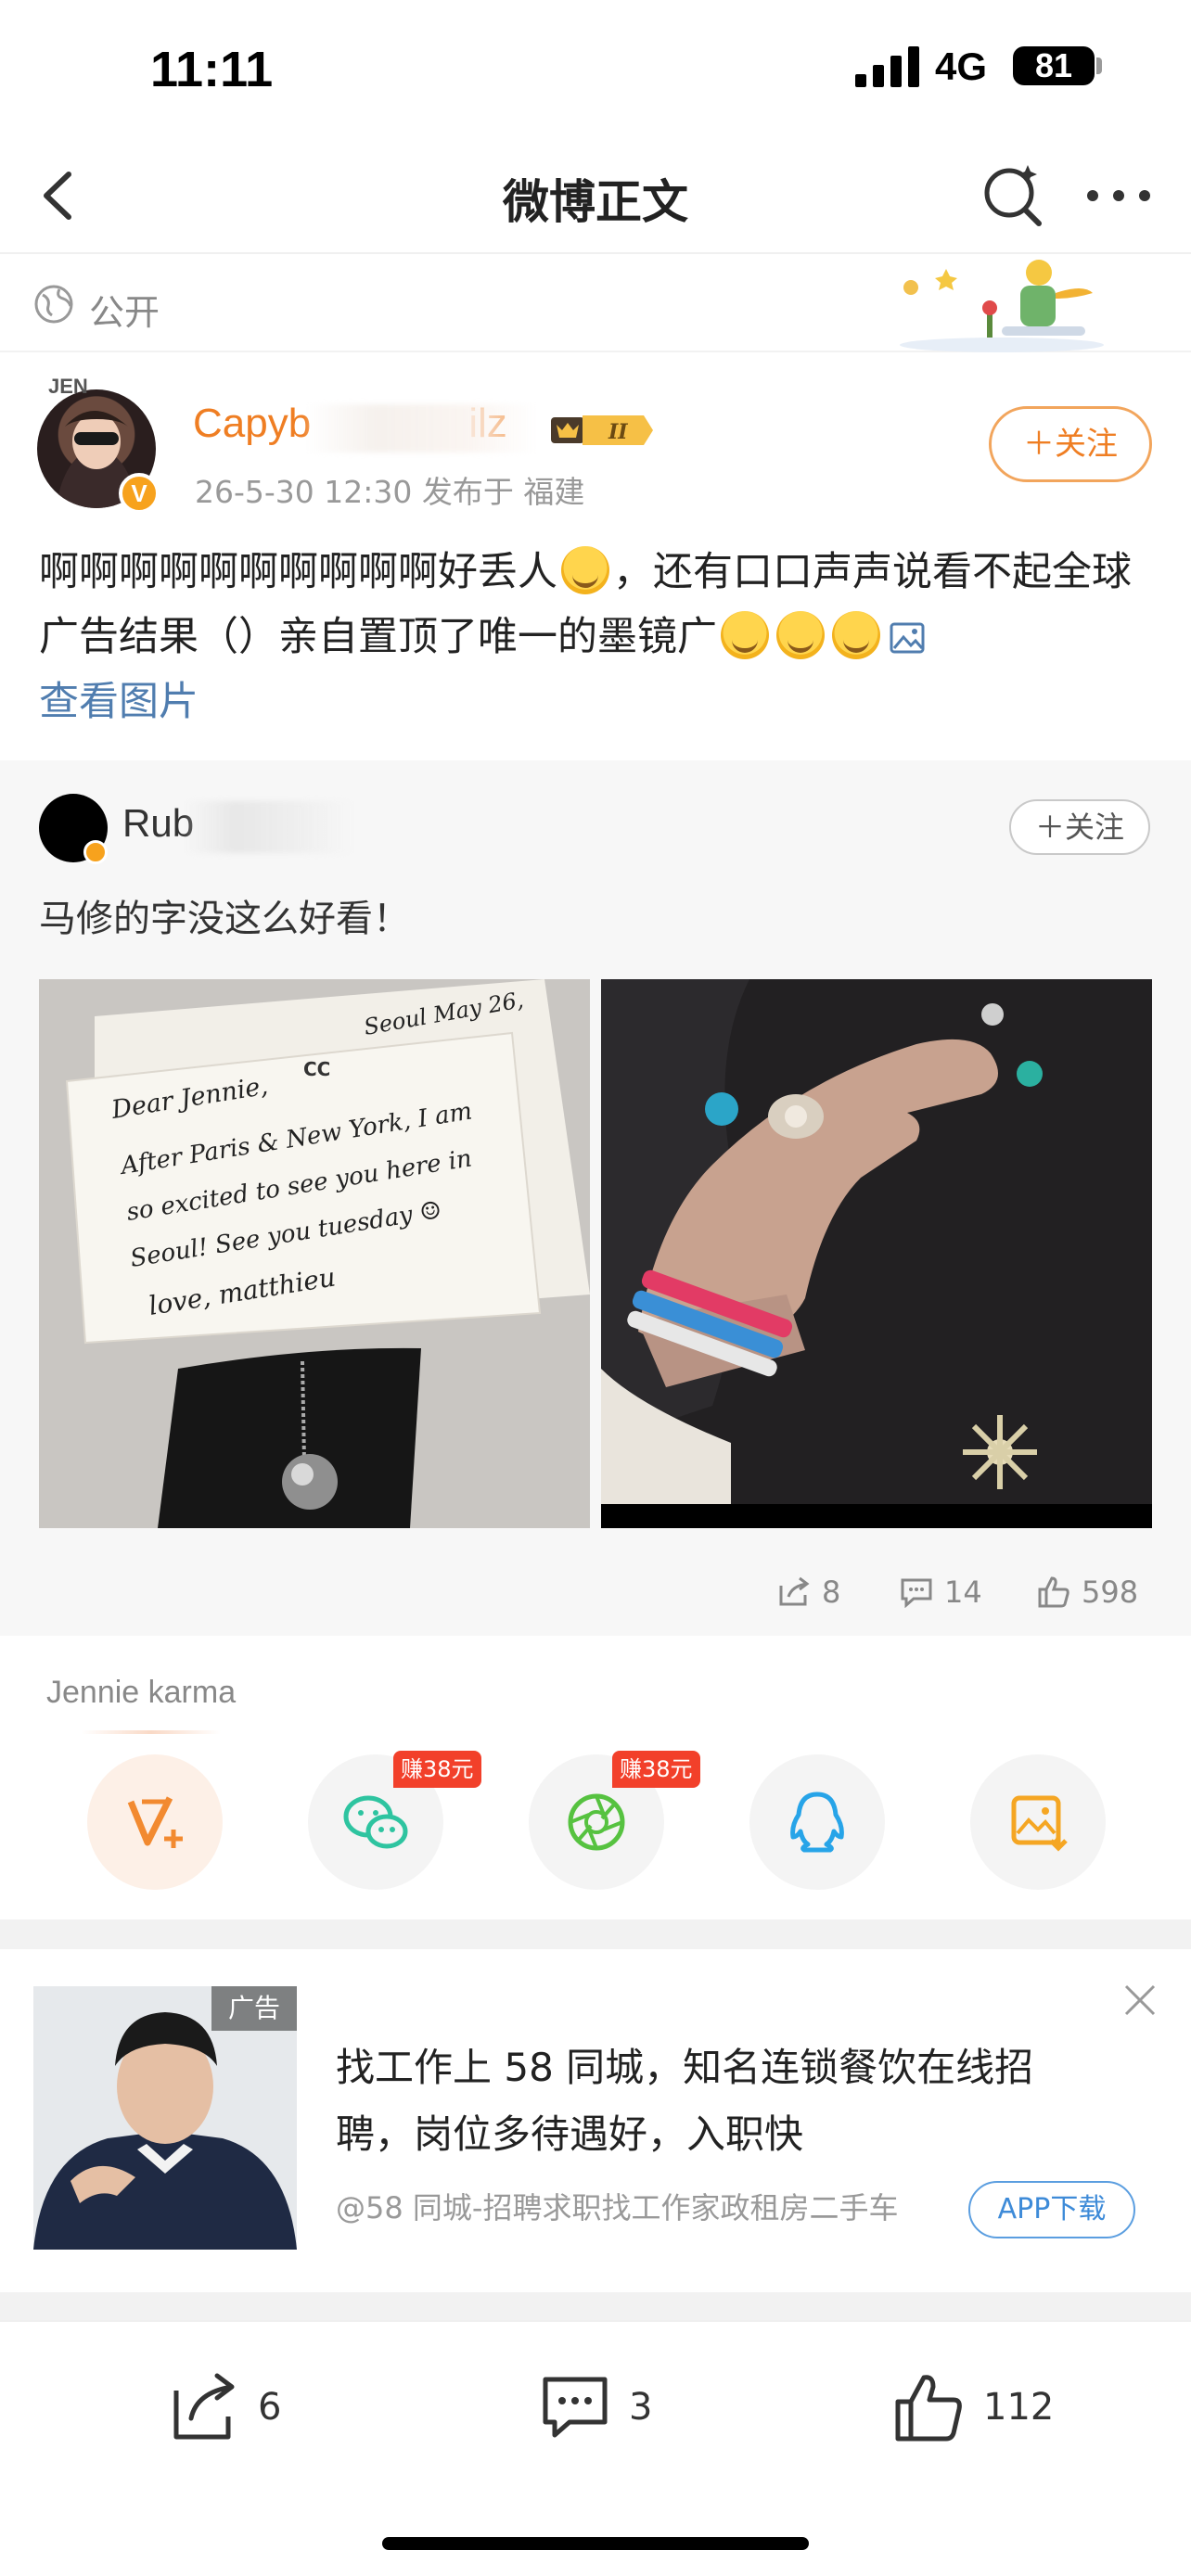 Image resolution: width=1191 pixels, height=2576 pixels. What do you see at coordinates (139, 493) in the screenshot?
I see `verified-badge-icon: V` at bounding box center [139, 493].